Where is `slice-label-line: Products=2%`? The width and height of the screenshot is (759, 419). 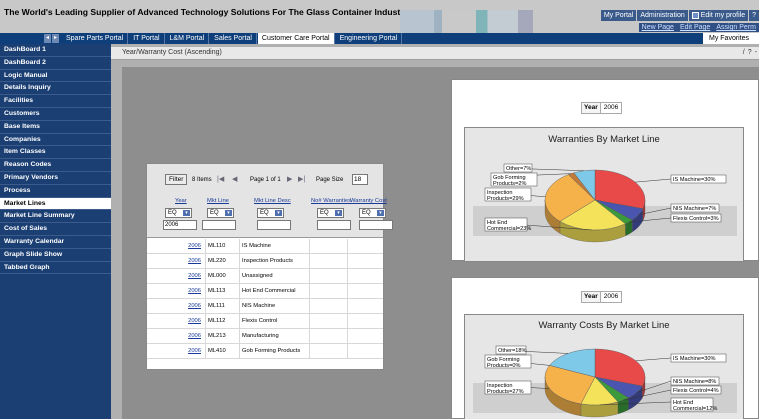 slice-label-line: Products=2% is located at coordinates (509, 184).